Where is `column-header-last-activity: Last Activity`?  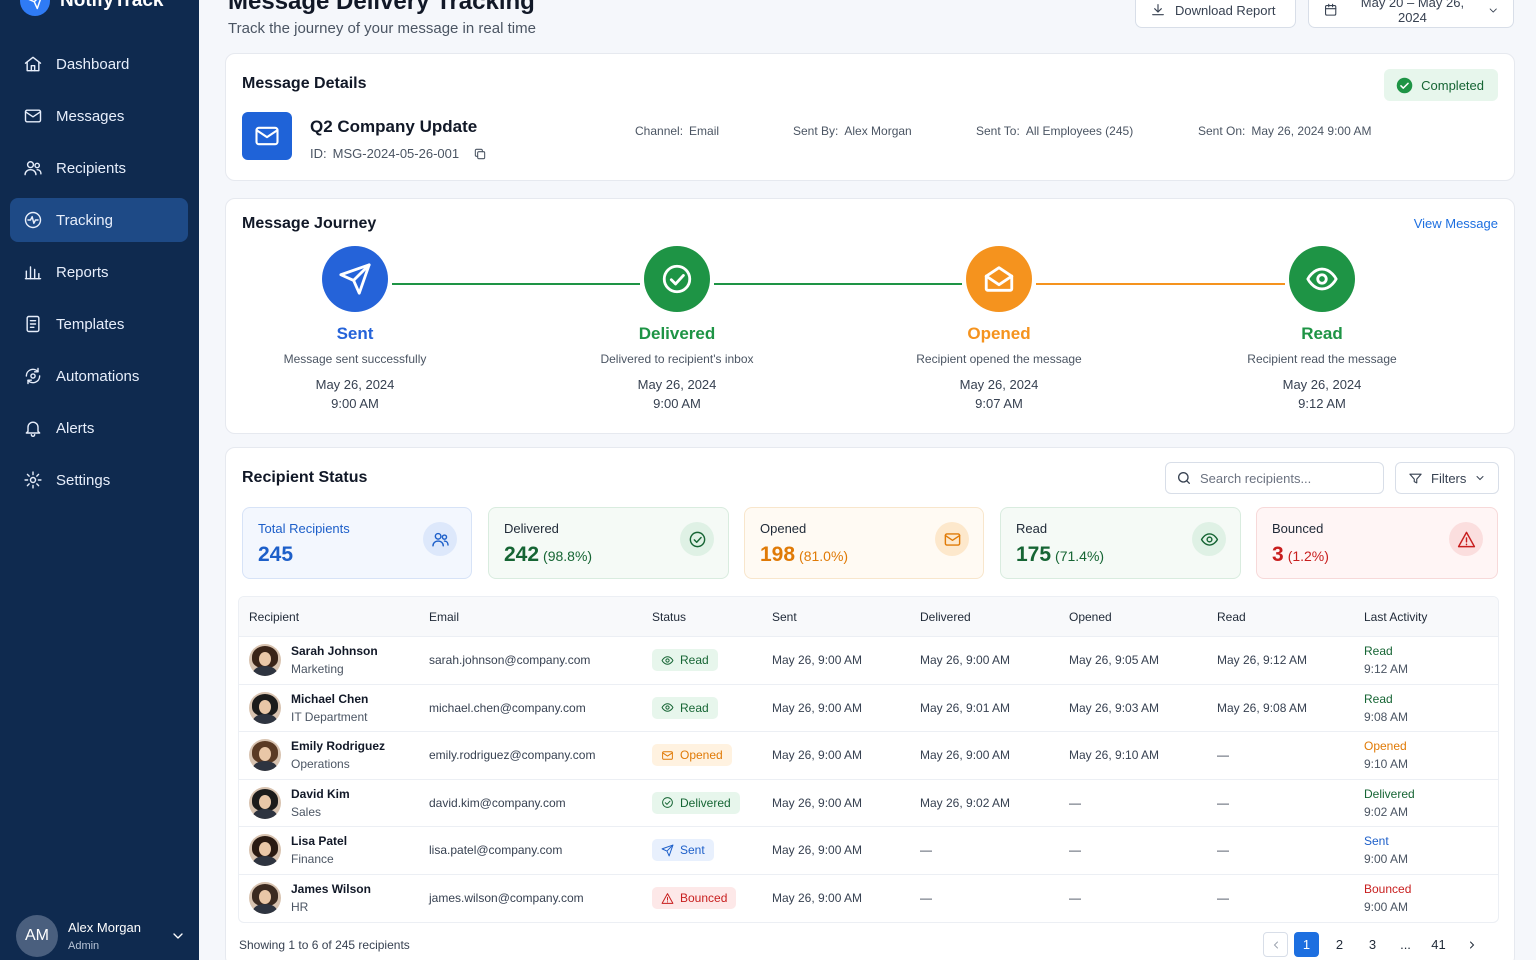 column-header-last-activity: Last Activity is located at coordinates (1424, 617).